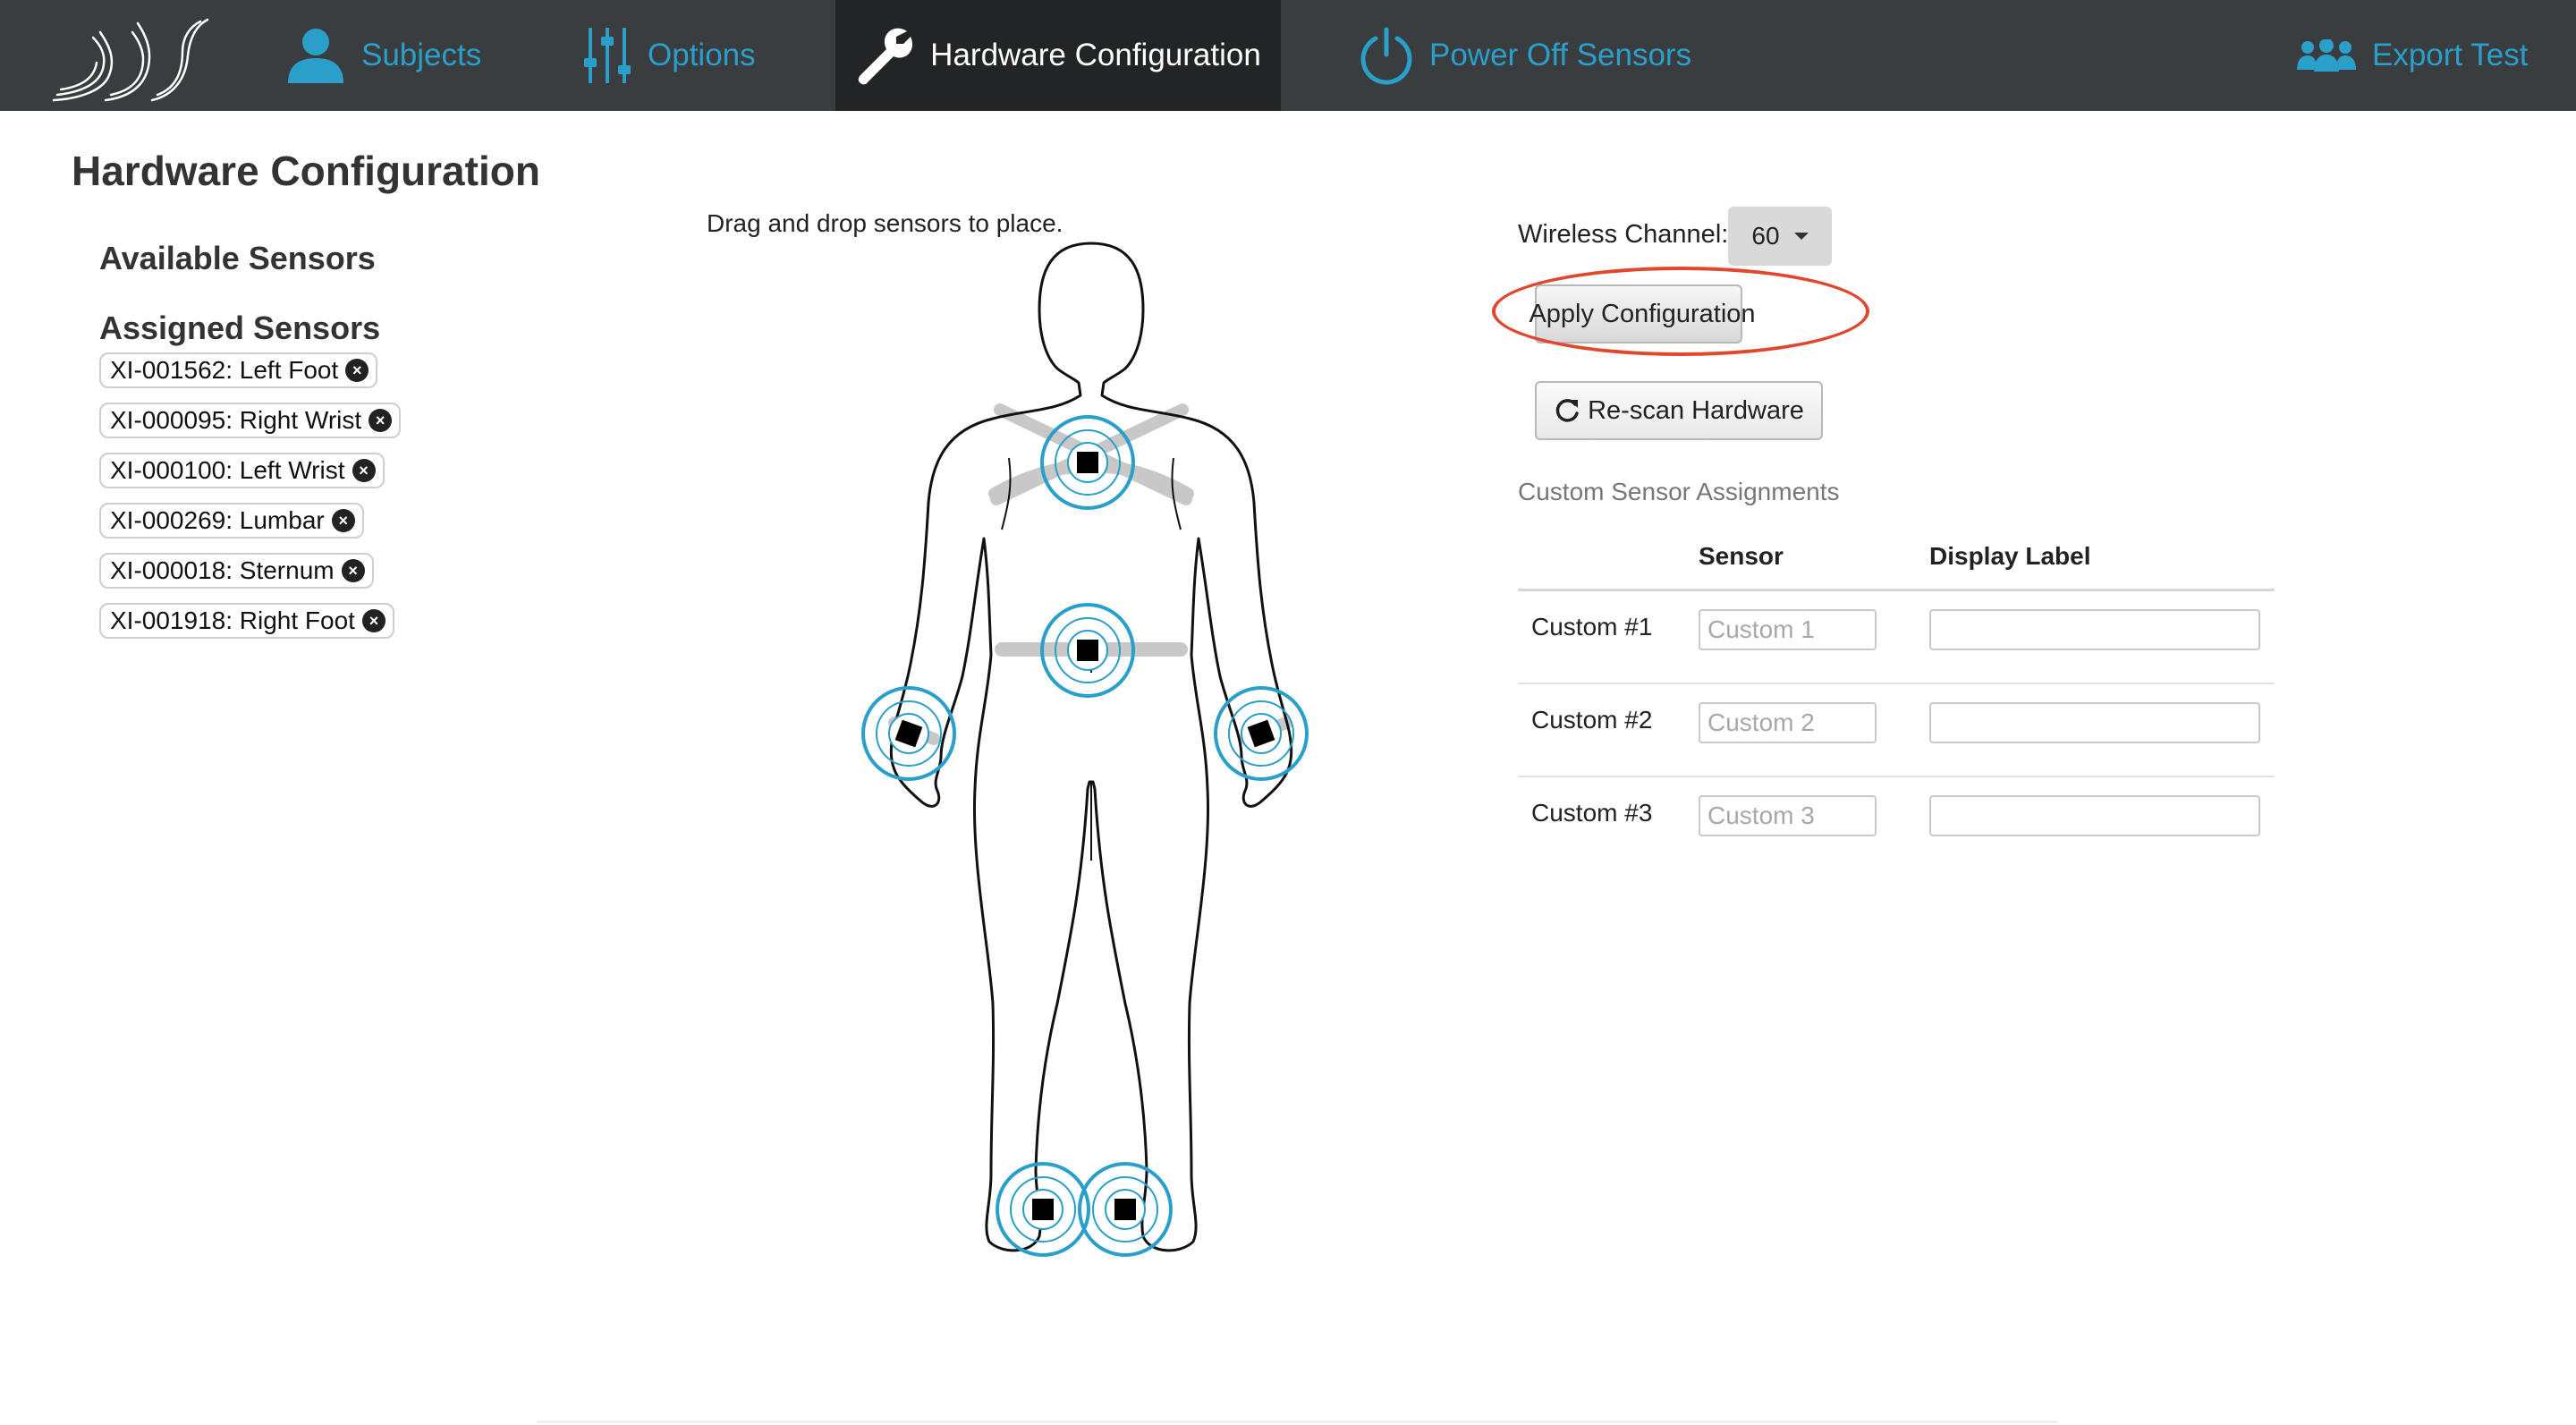 Image resolution: width=2576 pixels, height=1425 pixels. What do you see at coordinates (1896, 730) in the screenshot?
I see `table-row: Custom #2` at bounding box center [1896, 730].